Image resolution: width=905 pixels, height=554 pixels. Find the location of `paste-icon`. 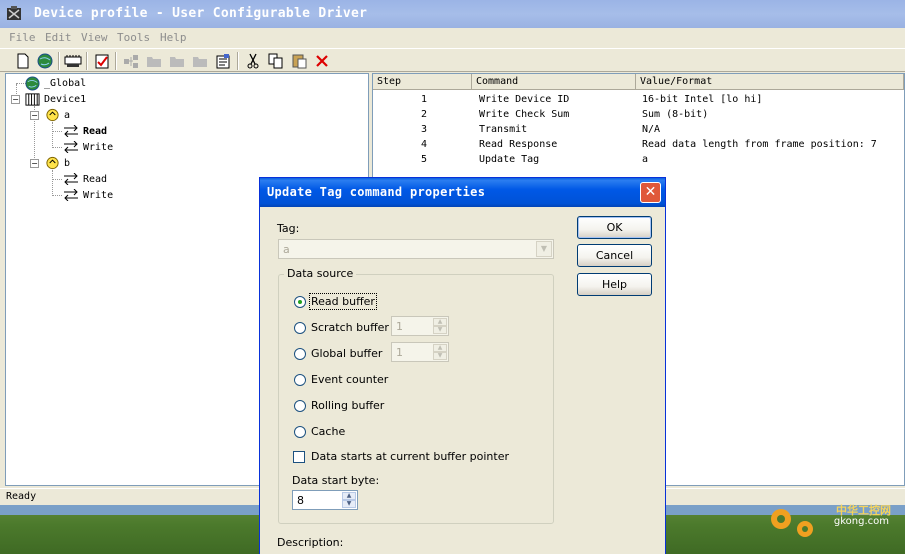

paste-icon is located at coordinates (299, 61).